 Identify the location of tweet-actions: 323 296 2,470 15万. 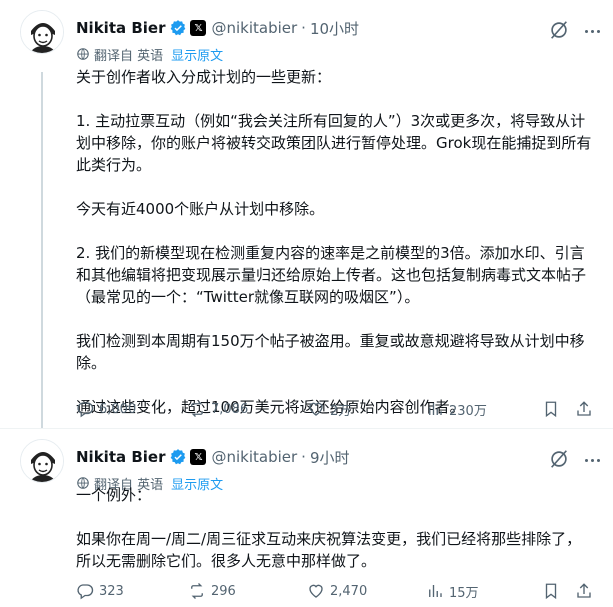
(336, 591).